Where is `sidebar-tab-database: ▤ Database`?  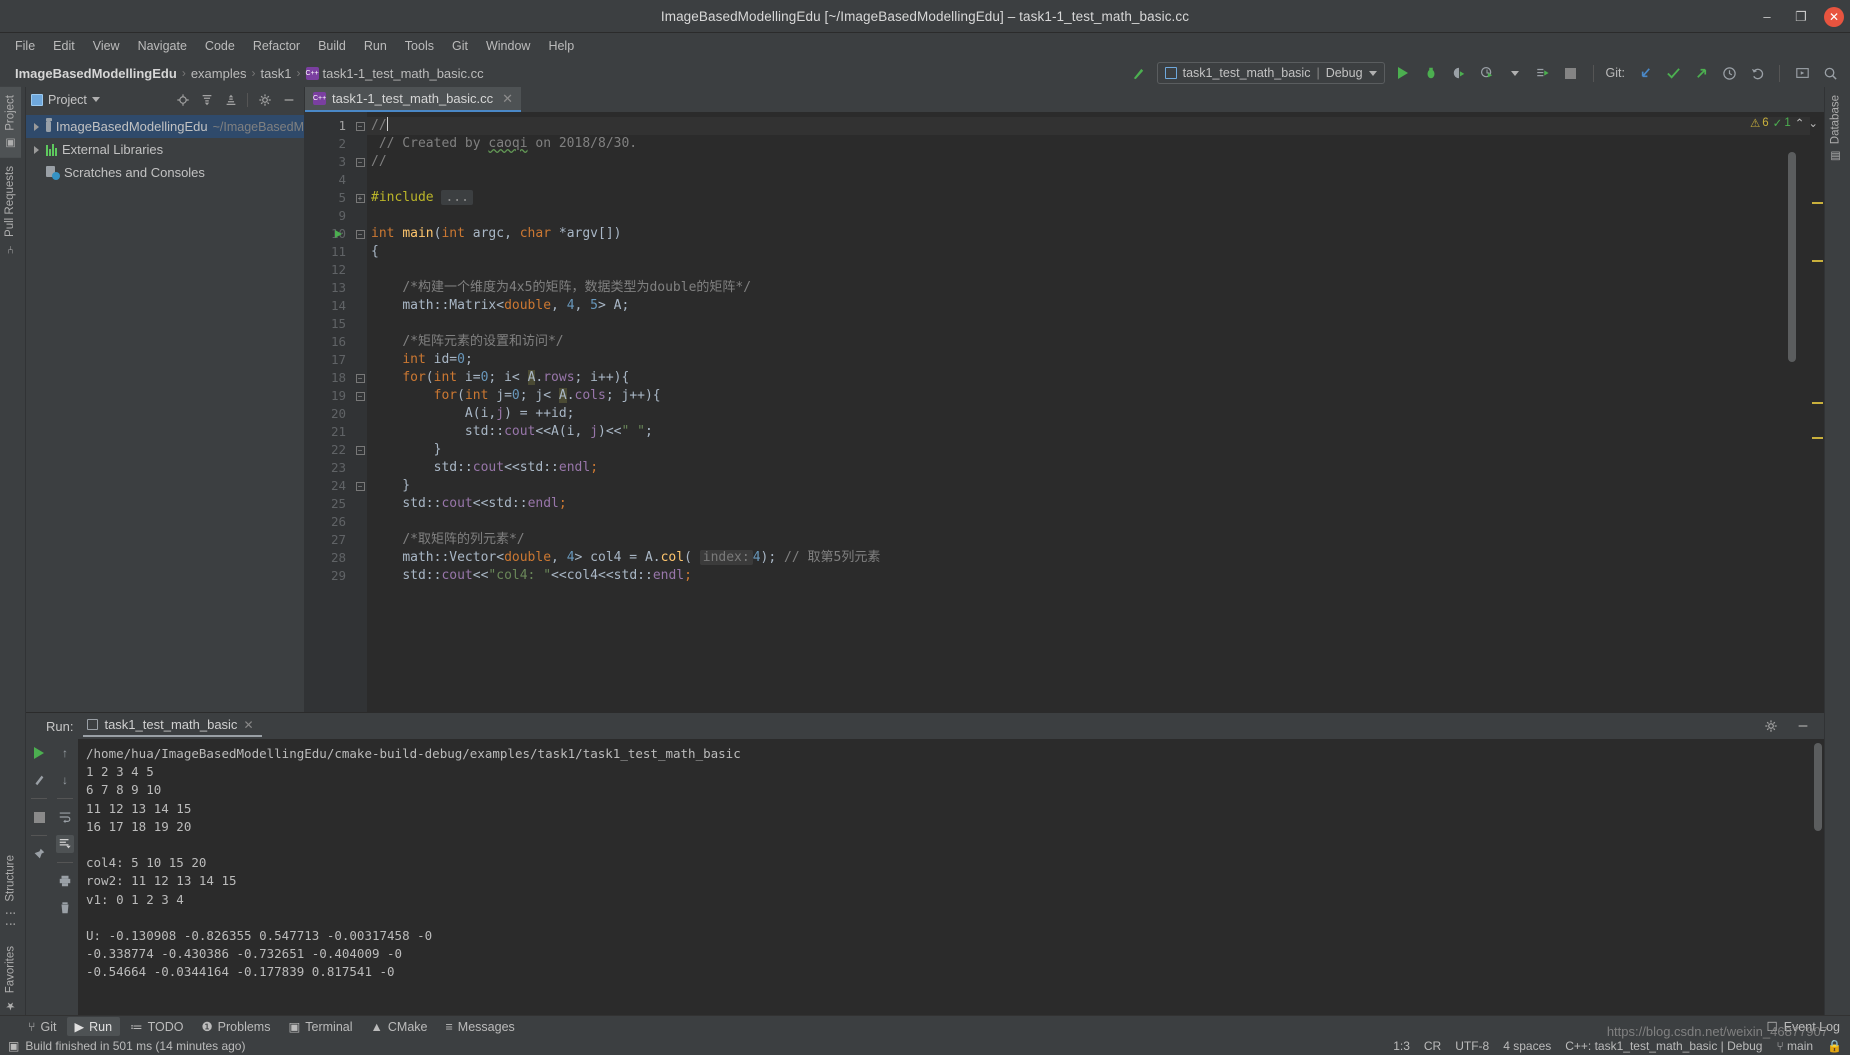
sidebar-tab-database: ▤ Database is located at coordinates (1835, 129).